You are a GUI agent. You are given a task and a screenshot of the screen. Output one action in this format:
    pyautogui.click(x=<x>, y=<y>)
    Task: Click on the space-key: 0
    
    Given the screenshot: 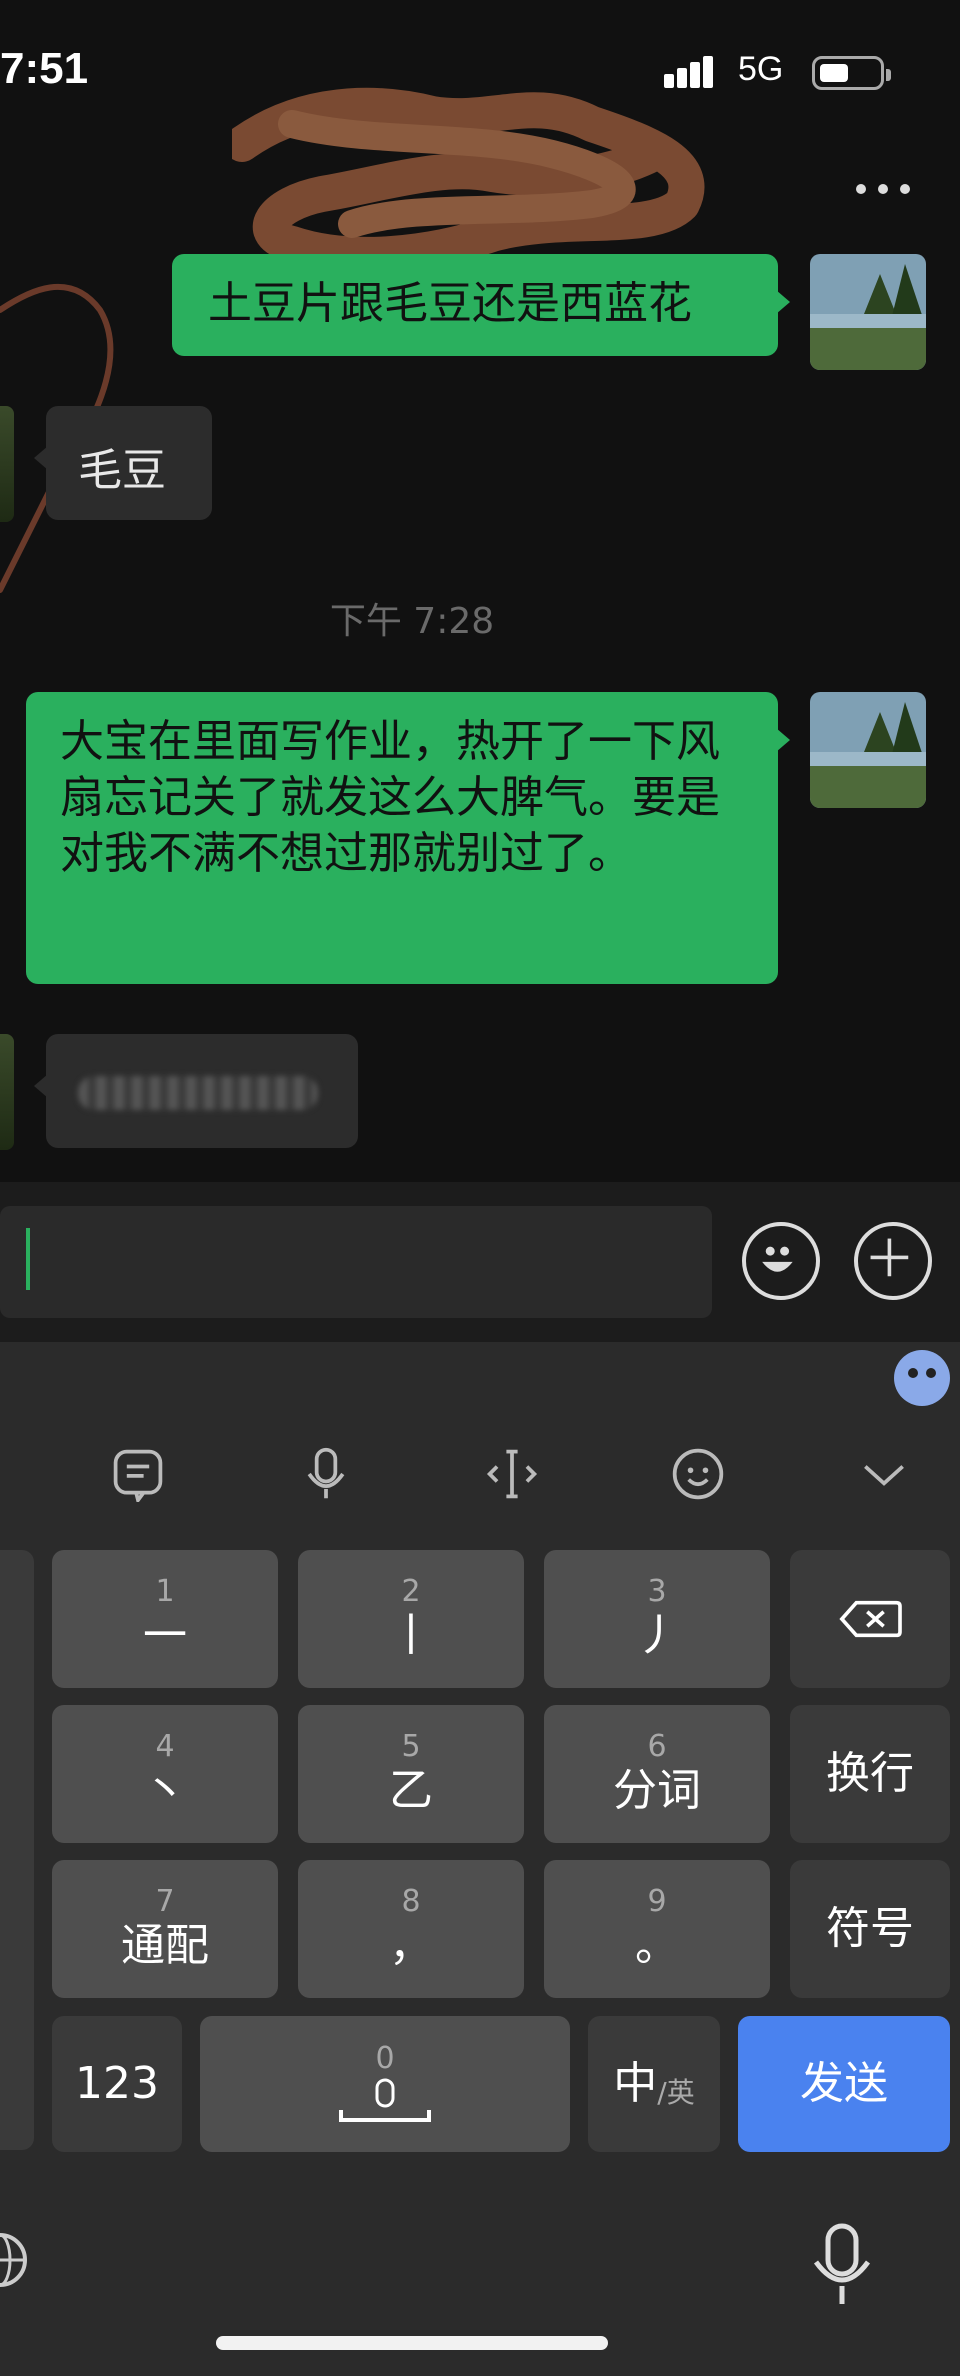 What is the action you would take?
    pyautogui.click(x=385, y=2084)
    